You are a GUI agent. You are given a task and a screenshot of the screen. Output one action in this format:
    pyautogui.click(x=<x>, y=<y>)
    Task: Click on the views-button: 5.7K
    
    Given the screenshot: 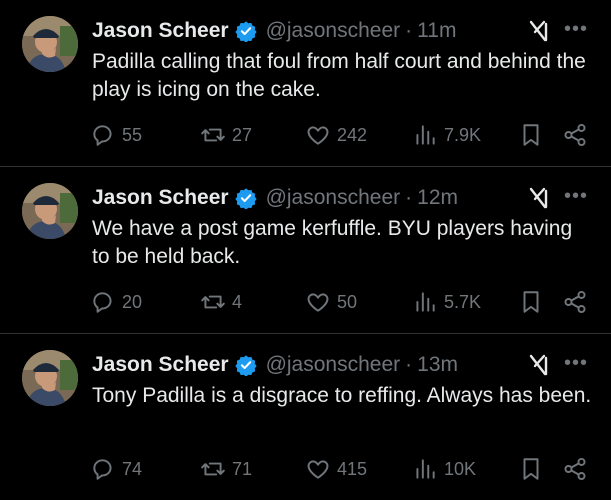 What is the action you would take?
    pyautogui.click(x=446, y=302)
    